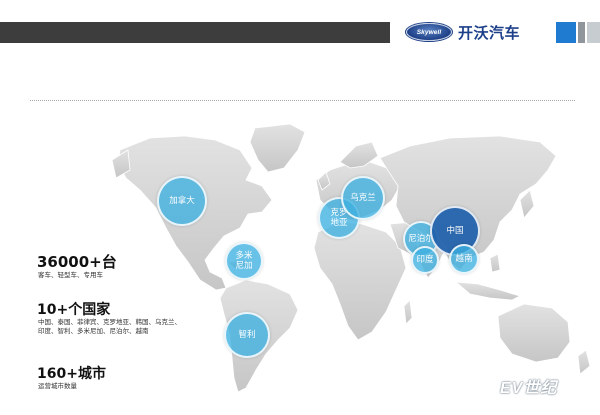  Describe the element at coordinates (534, 333) in the screenshot. I see `australia-shape` at that location.